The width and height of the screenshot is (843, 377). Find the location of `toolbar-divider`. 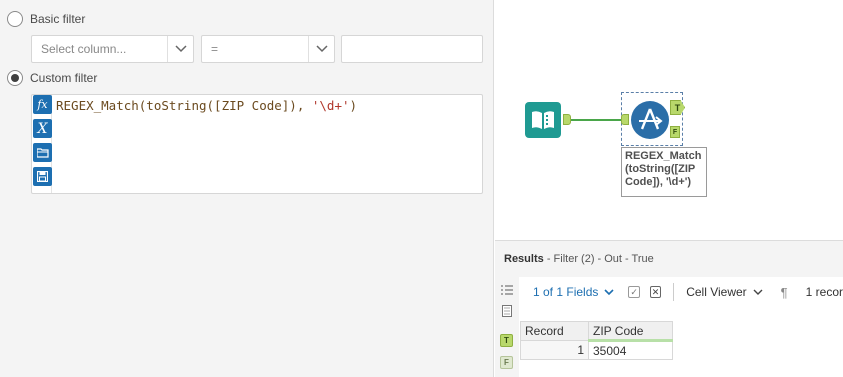

toolbar-divider is located at coordinates (674, 292).